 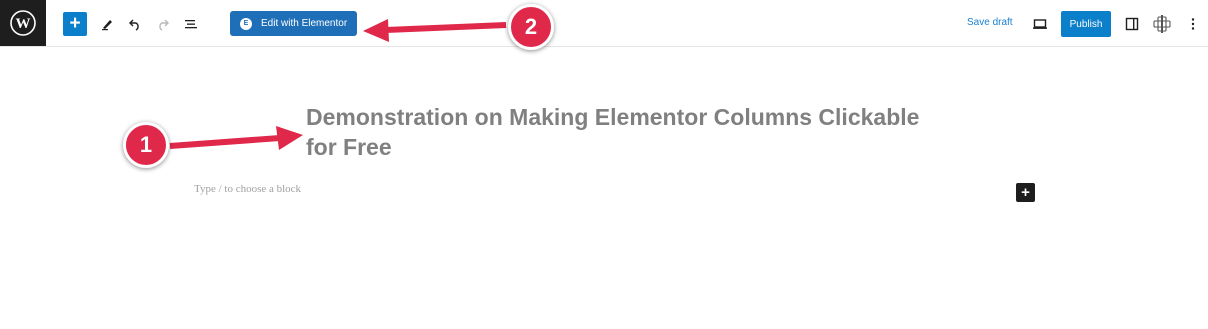 I want to click on annotation-badge-2: 2, so click(x=531, y=27).